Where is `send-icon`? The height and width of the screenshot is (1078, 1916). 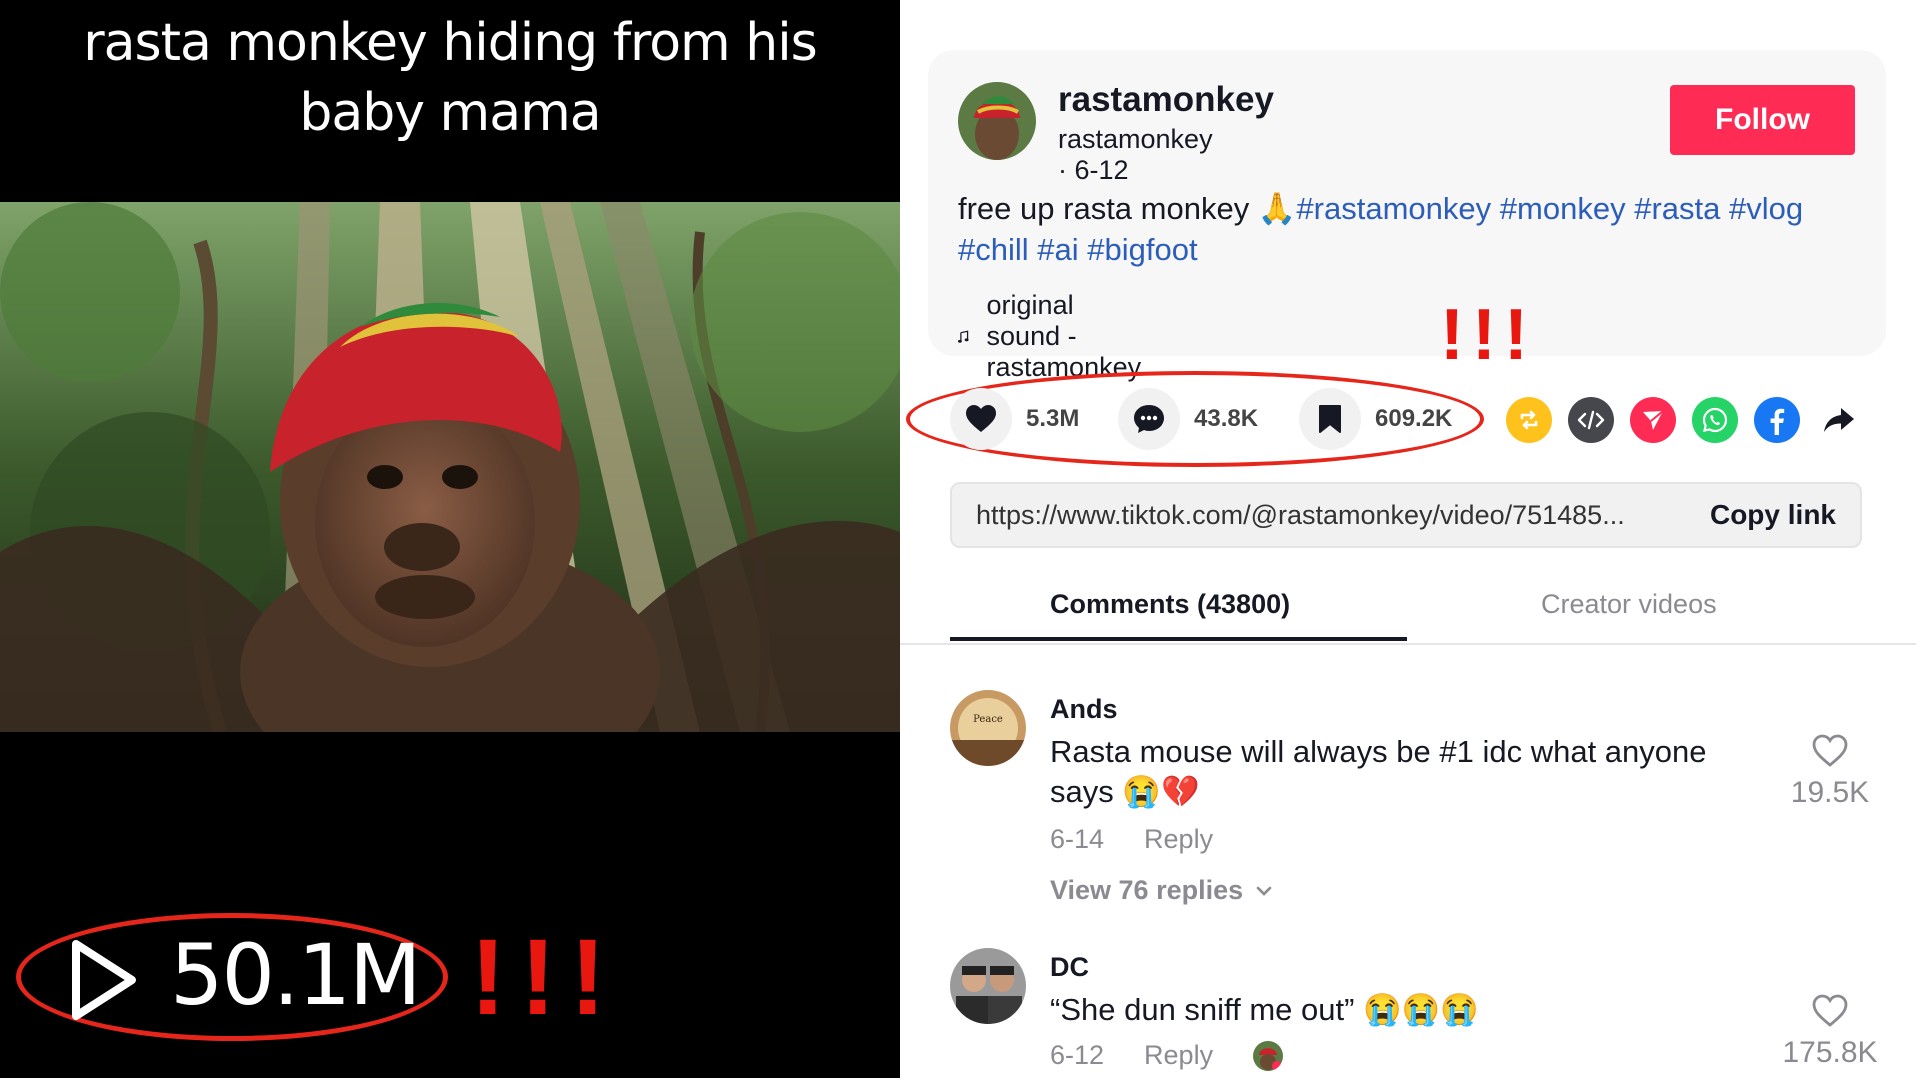 send-icon is located at coordinates (1653, 420).